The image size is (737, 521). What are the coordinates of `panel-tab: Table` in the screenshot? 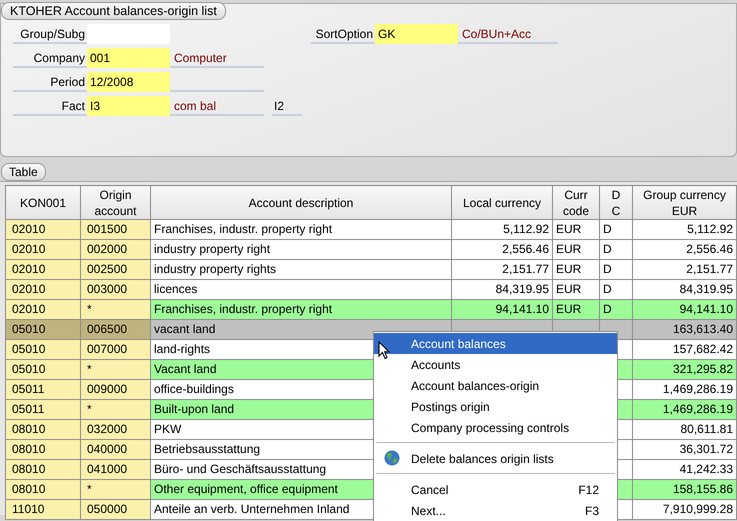 It's located at (23, 172).